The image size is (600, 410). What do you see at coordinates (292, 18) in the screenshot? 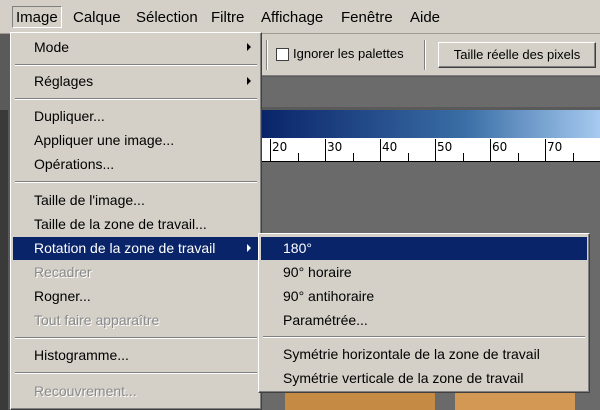
I see `menu-affichage: Affichage` at bounding box center [292, 18].